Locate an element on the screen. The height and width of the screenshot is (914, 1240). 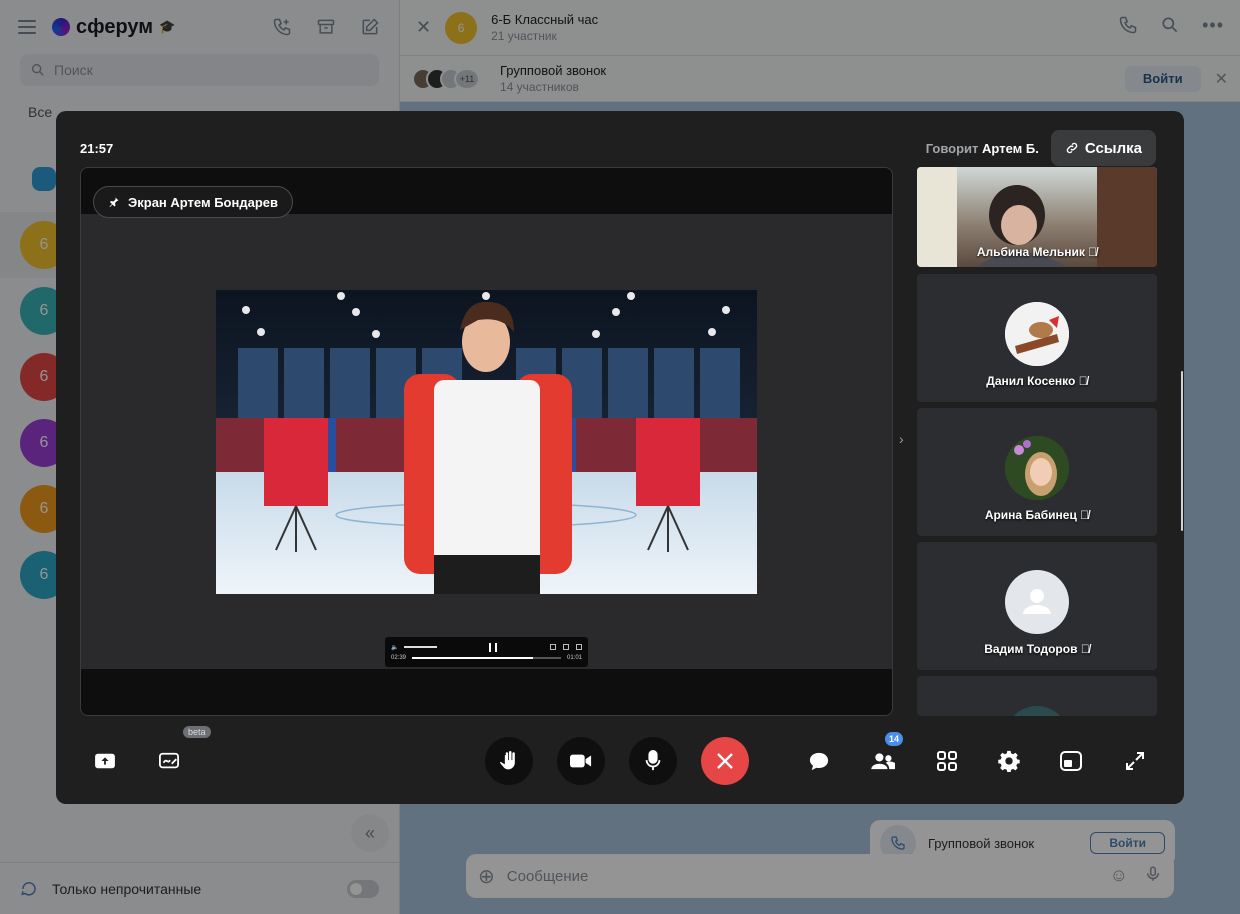
tiles-scrollbar is located at coordinates (1182, 451).